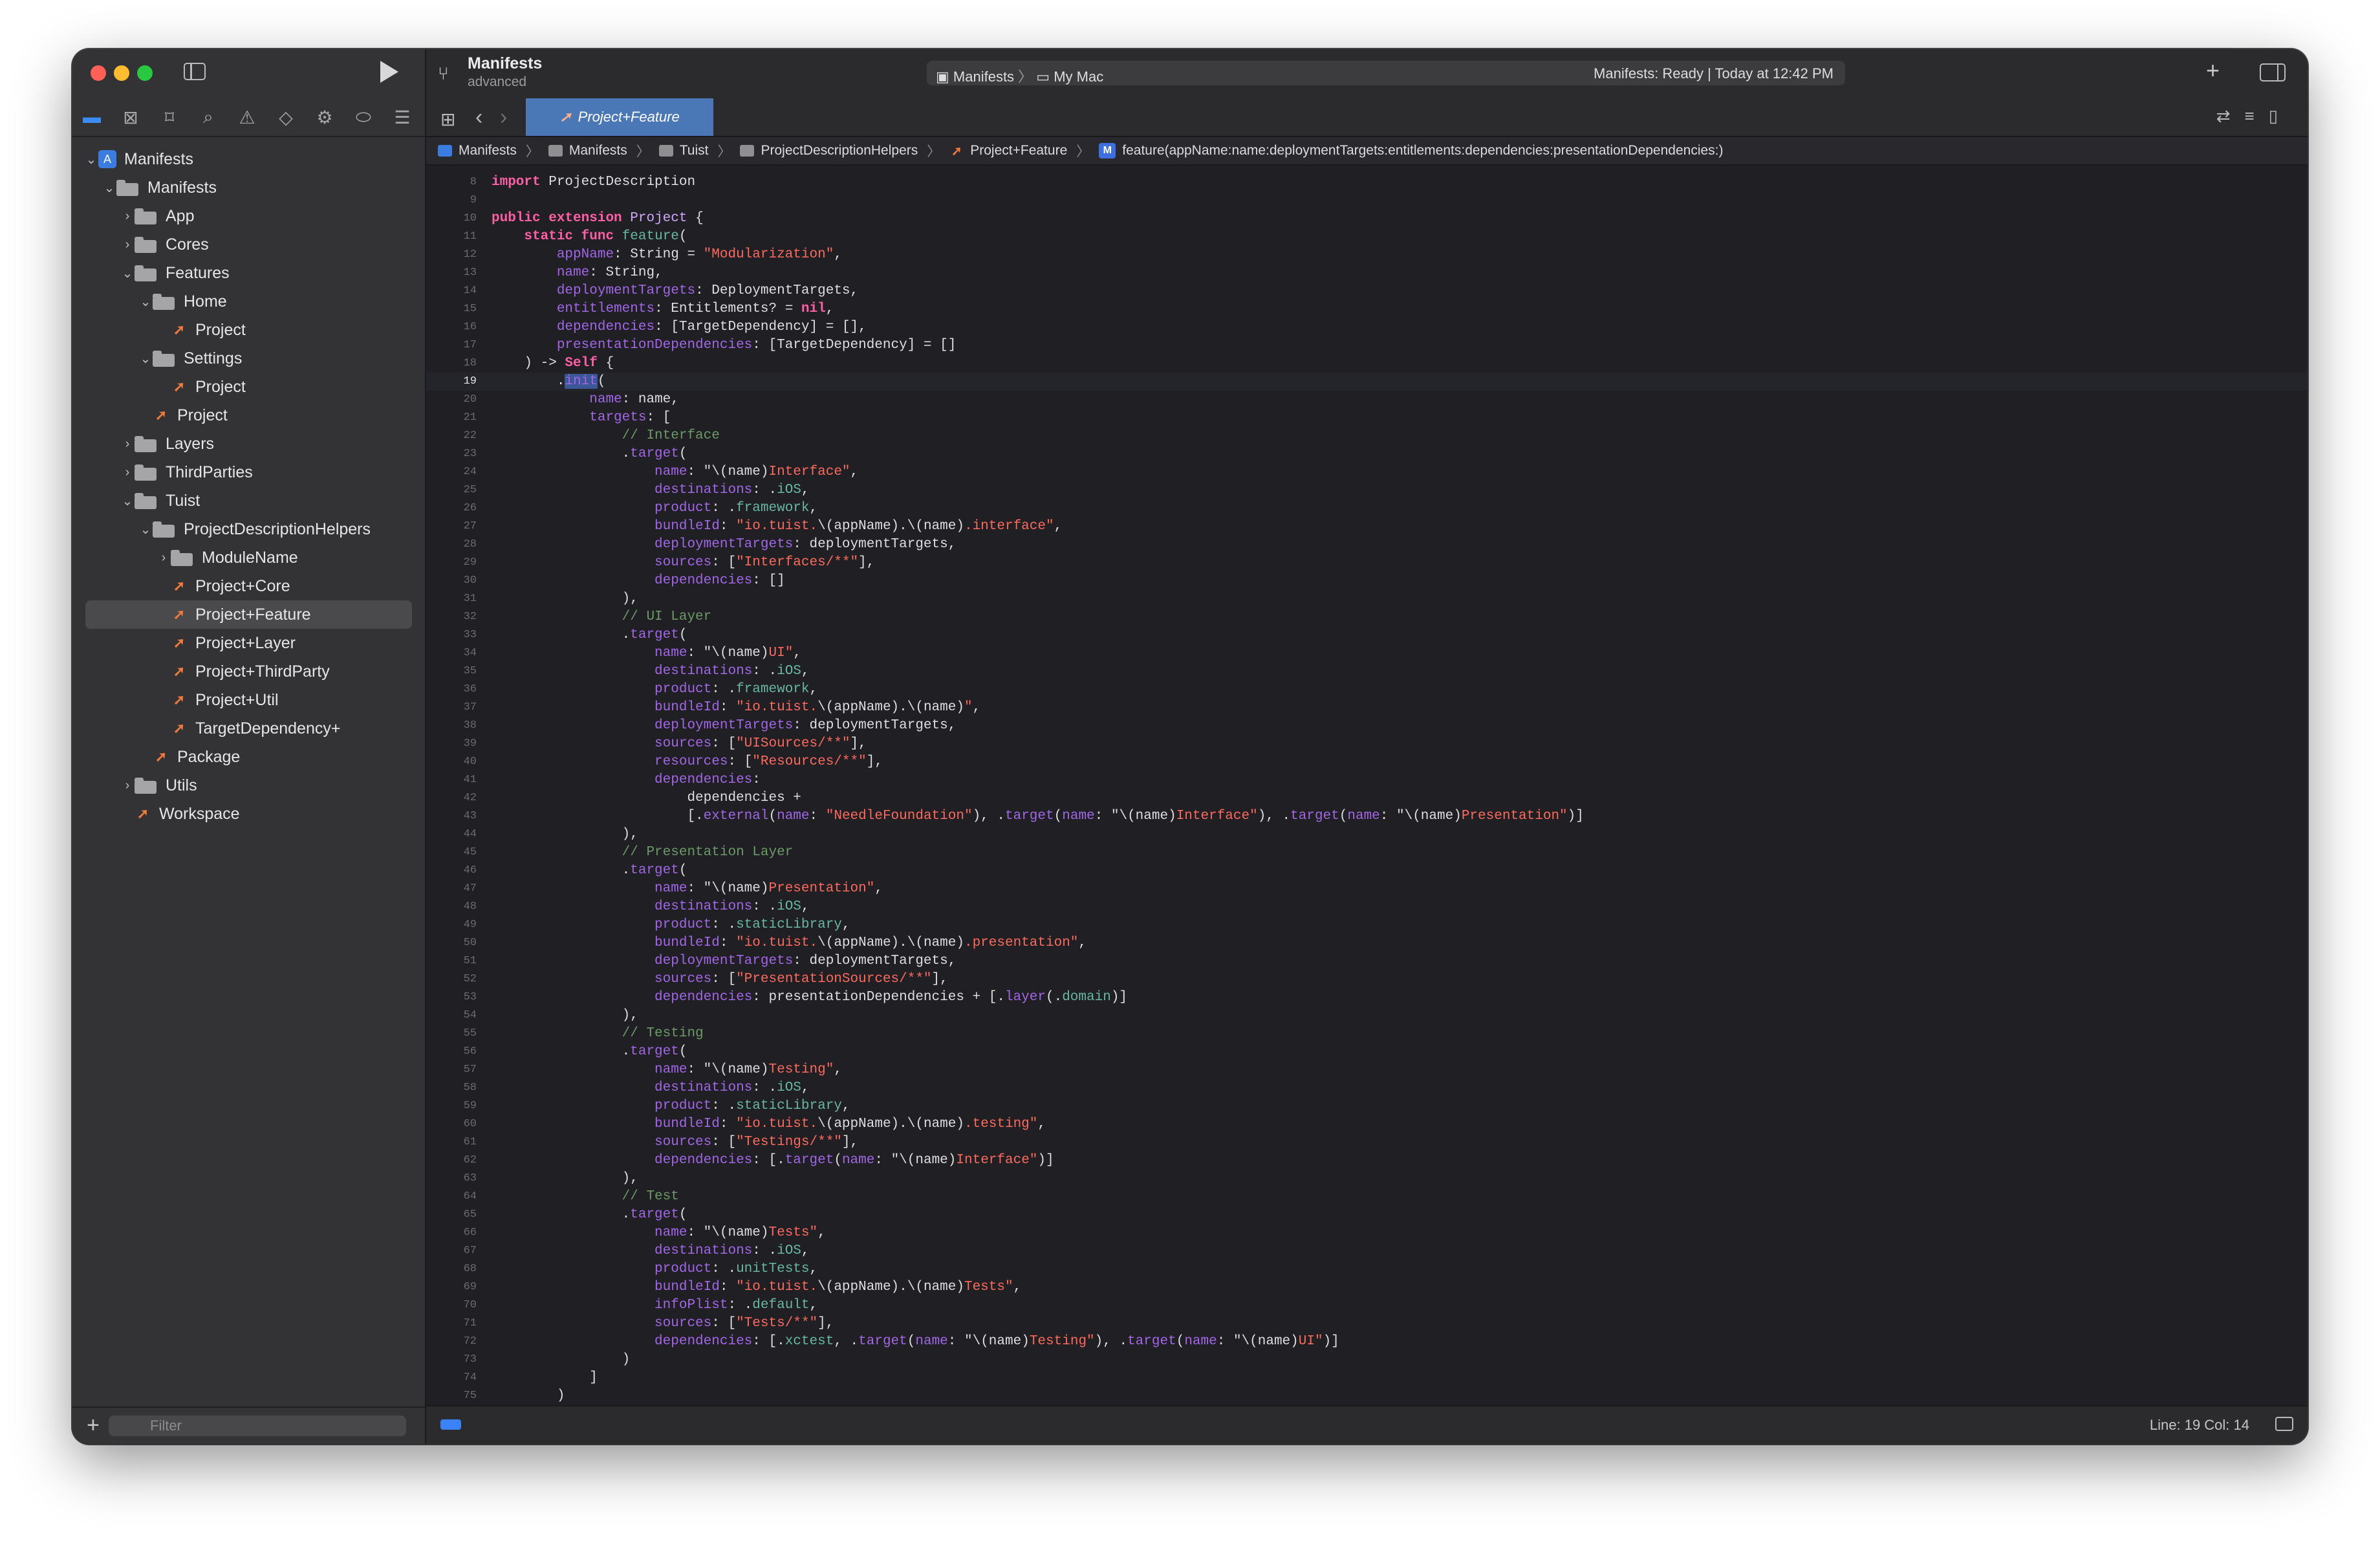 Image resolution: width=2380 pixels, height=1541 pixels. Describe the element at coordinates (829, 150) in the screenshot. I see `breadcrumb-item: ProjectDescriptionHelpers` at that location.